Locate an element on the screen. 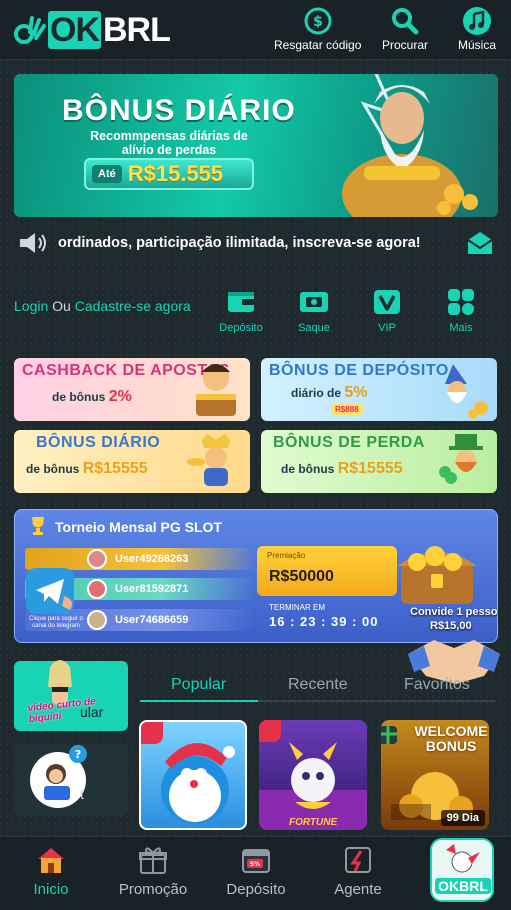 Image resolution: width=511 pixels, height=910 pixels. quick-deposit-label: Depósito is located at coordinates (241, 328).